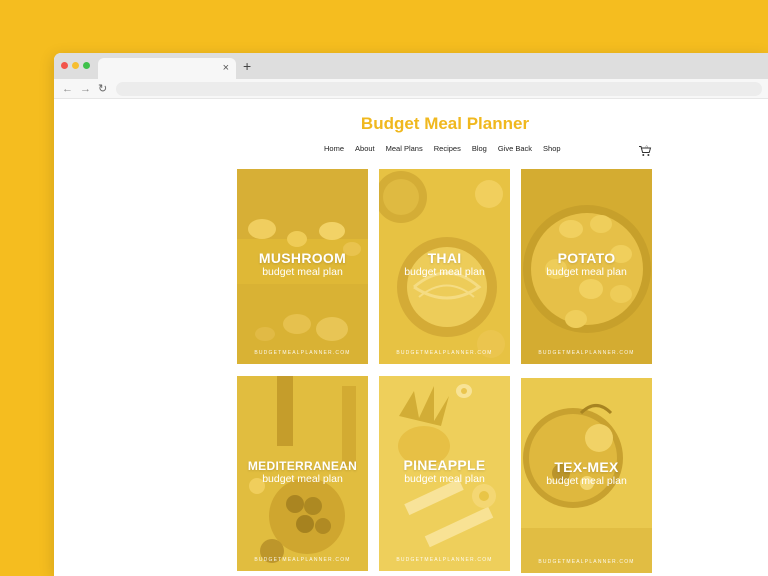  What do you see at coordinates (247, 66) in the screenshot?
I see `new-tab-icon: +` at bounding box center [247, 66].